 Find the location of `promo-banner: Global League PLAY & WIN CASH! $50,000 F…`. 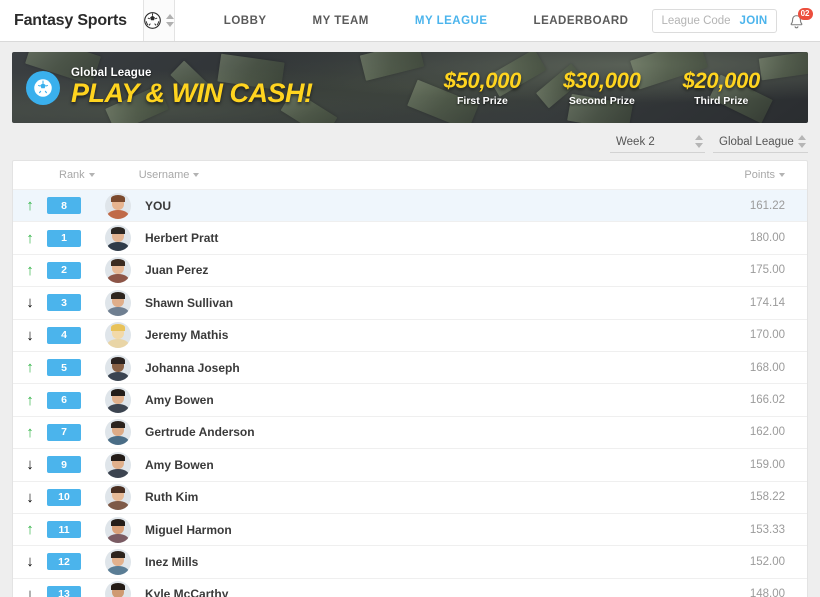

promo-banner: Global League PLAY & WIN CASH! $50,000 F… is located at coordinates (410, 87).